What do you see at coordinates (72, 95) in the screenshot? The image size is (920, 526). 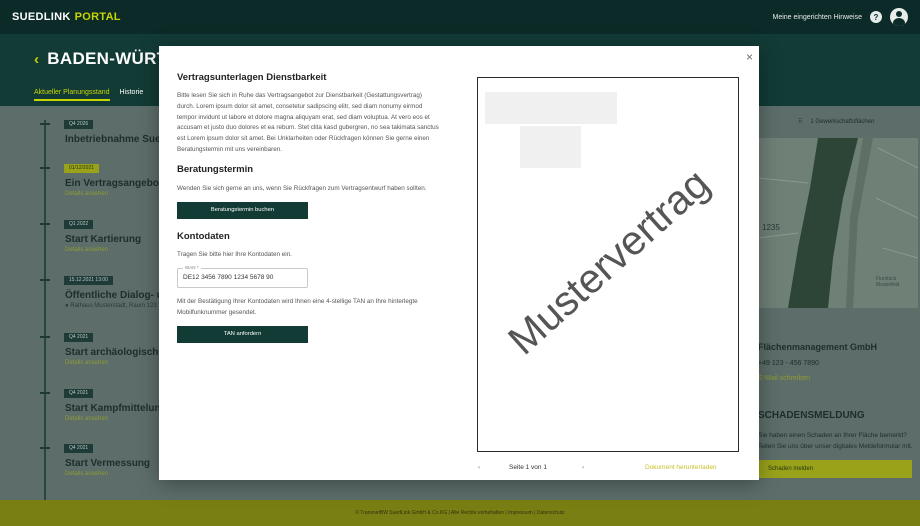 I see `tab-current-status: Aktueller Planungsstand` at bounding box center [72, 95].